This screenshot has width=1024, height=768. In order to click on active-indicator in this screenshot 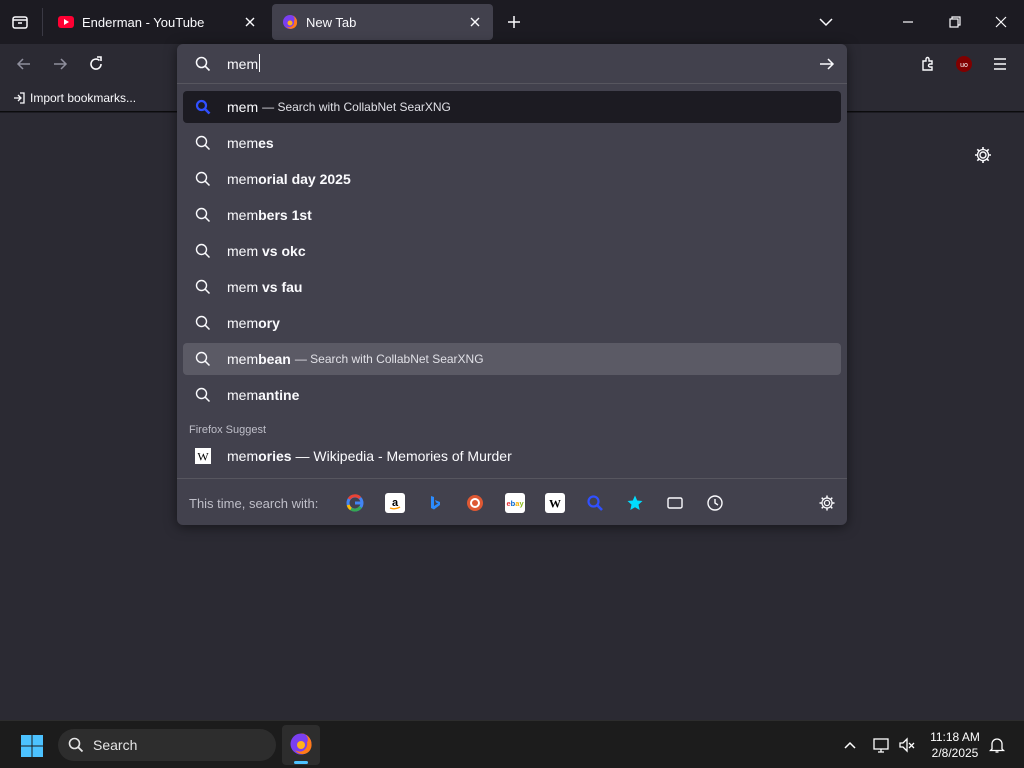, I will do `click(301, 762)`.